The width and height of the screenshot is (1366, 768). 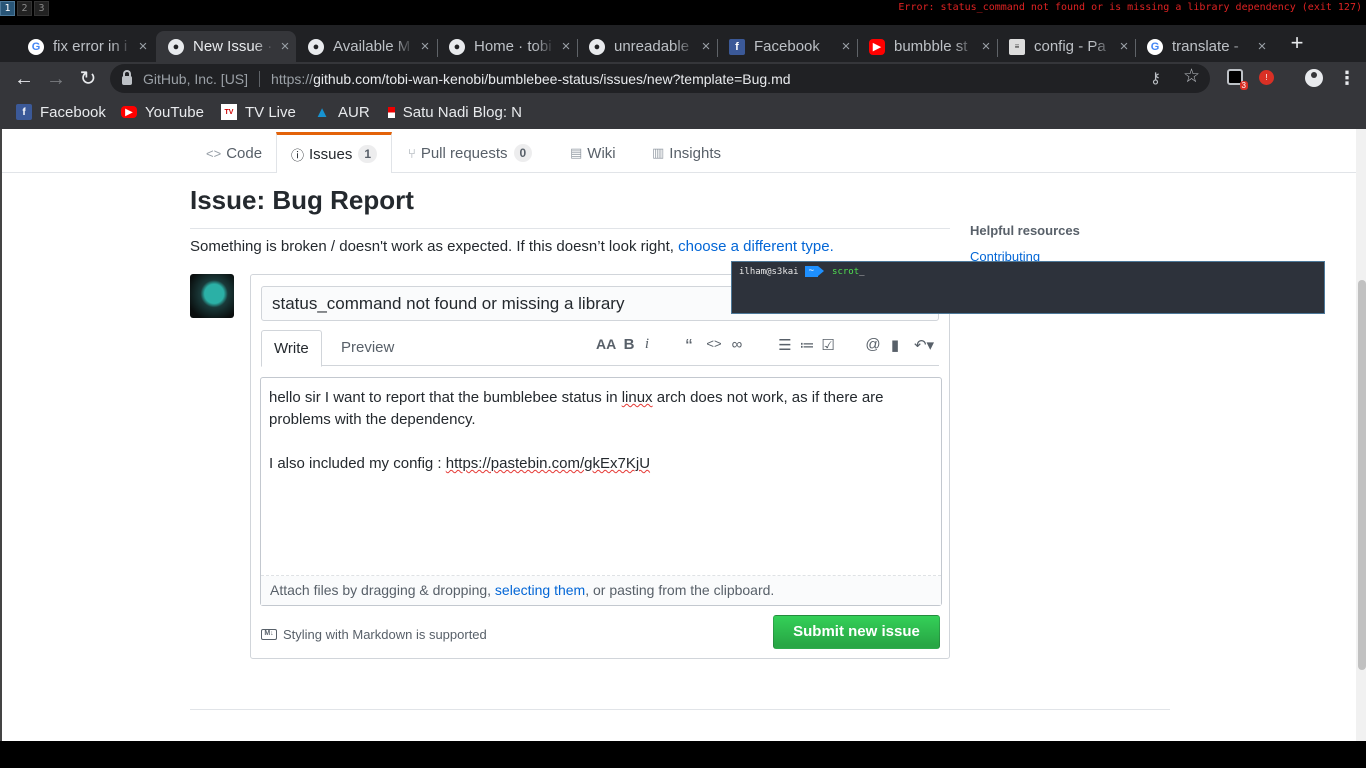 I want to click on tab-write: Write, so click(x=291, y=348).